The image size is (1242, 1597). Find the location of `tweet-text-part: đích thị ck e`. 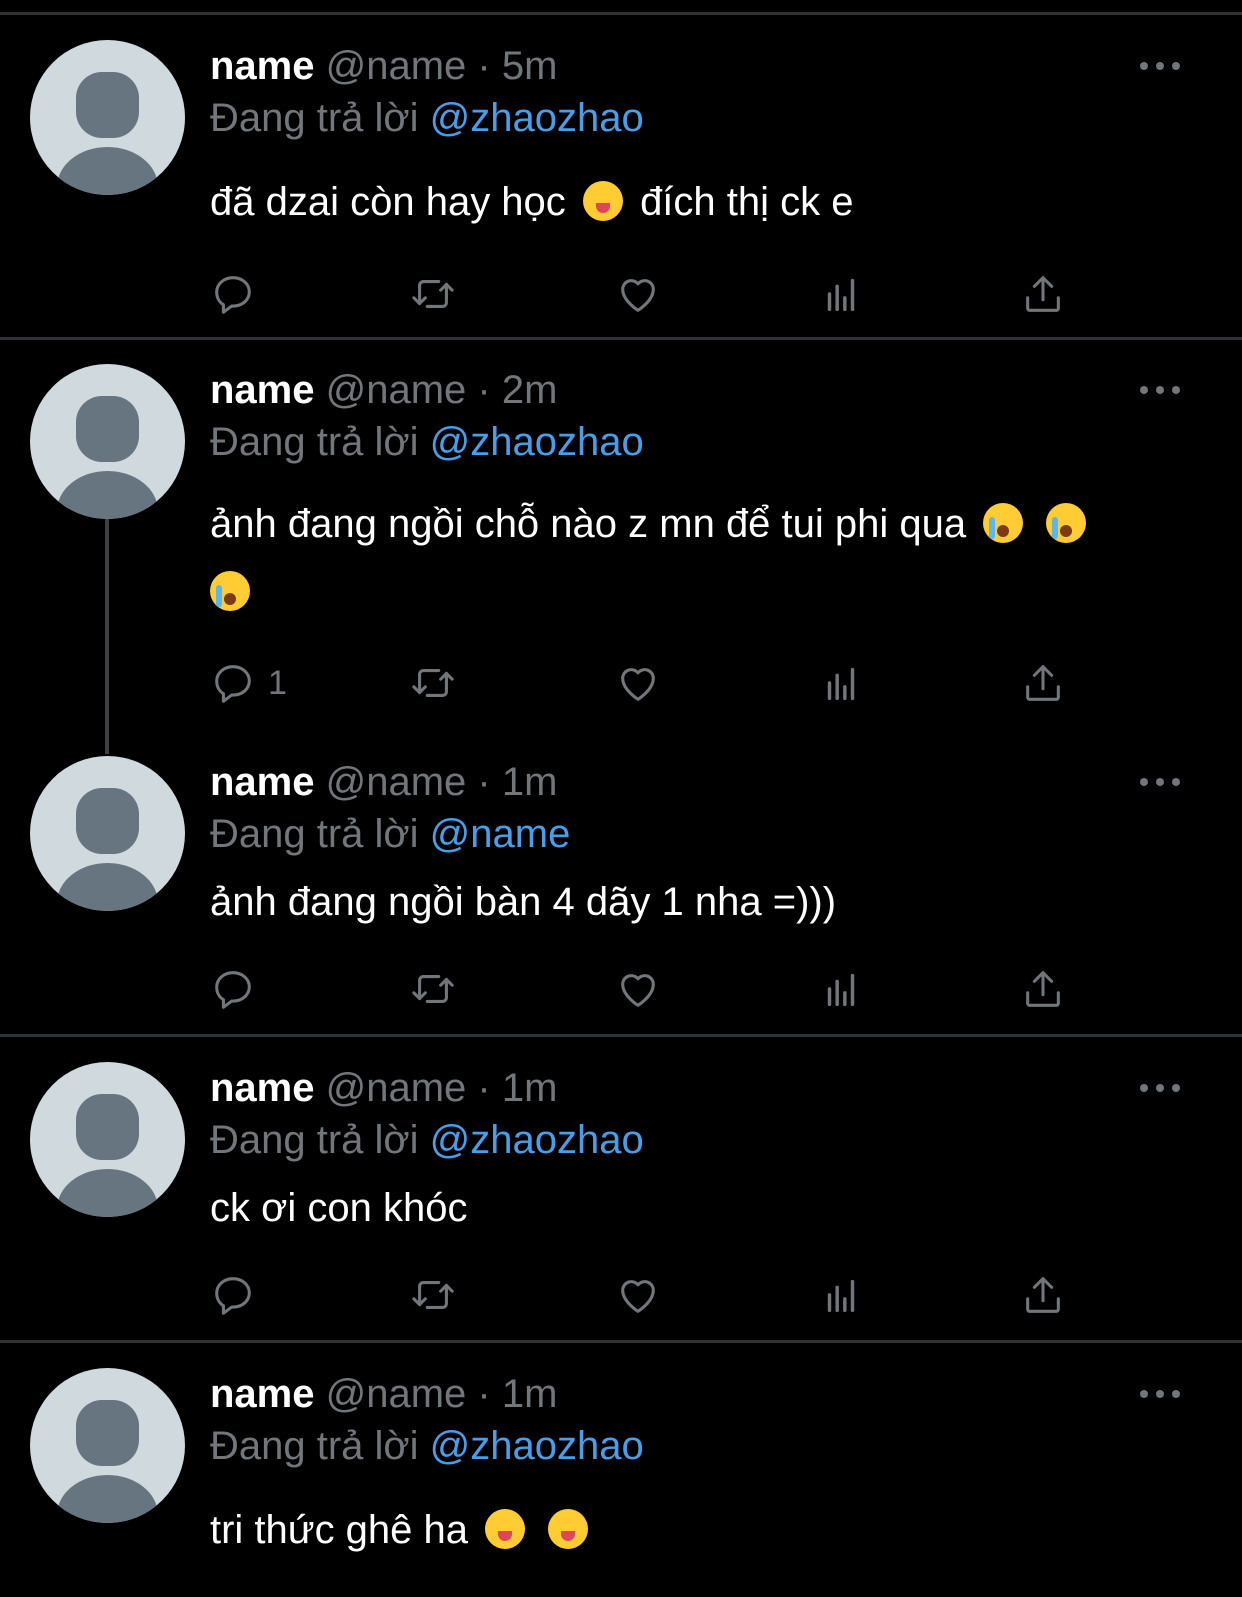

tweet-text-part: đích thị ck e is located at coordinates (747, 202).